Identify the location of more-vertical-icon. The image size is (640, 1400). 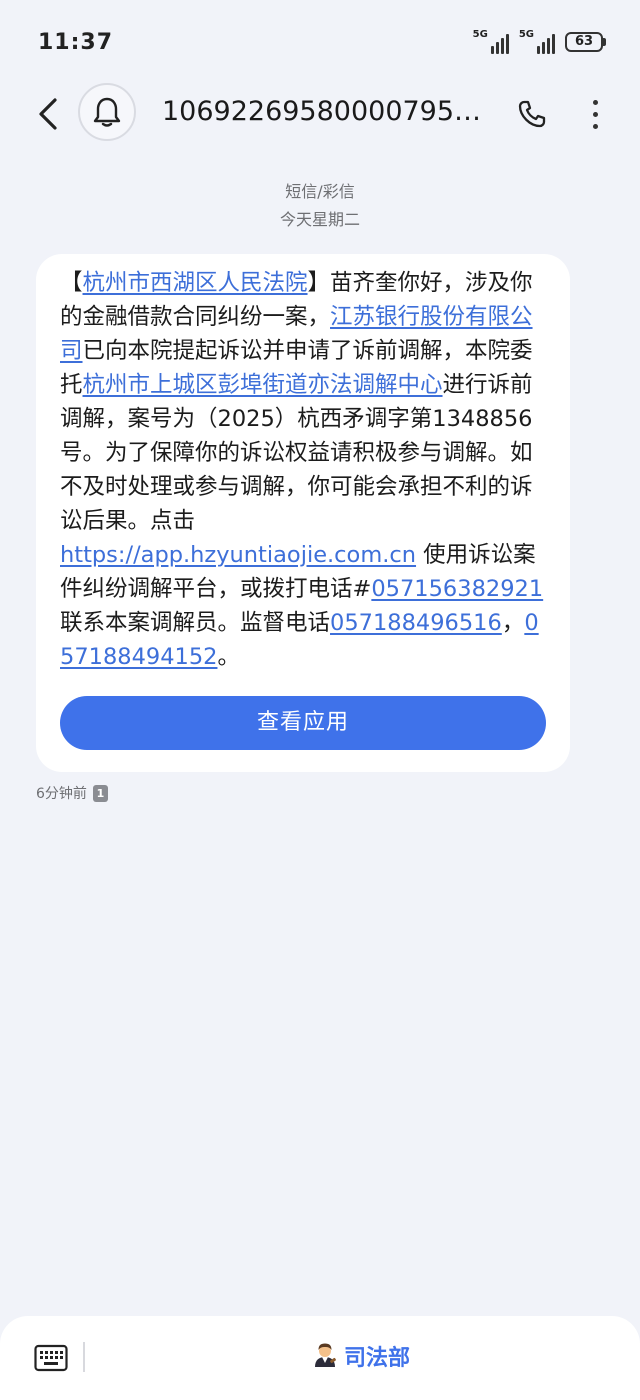
(595, 102).